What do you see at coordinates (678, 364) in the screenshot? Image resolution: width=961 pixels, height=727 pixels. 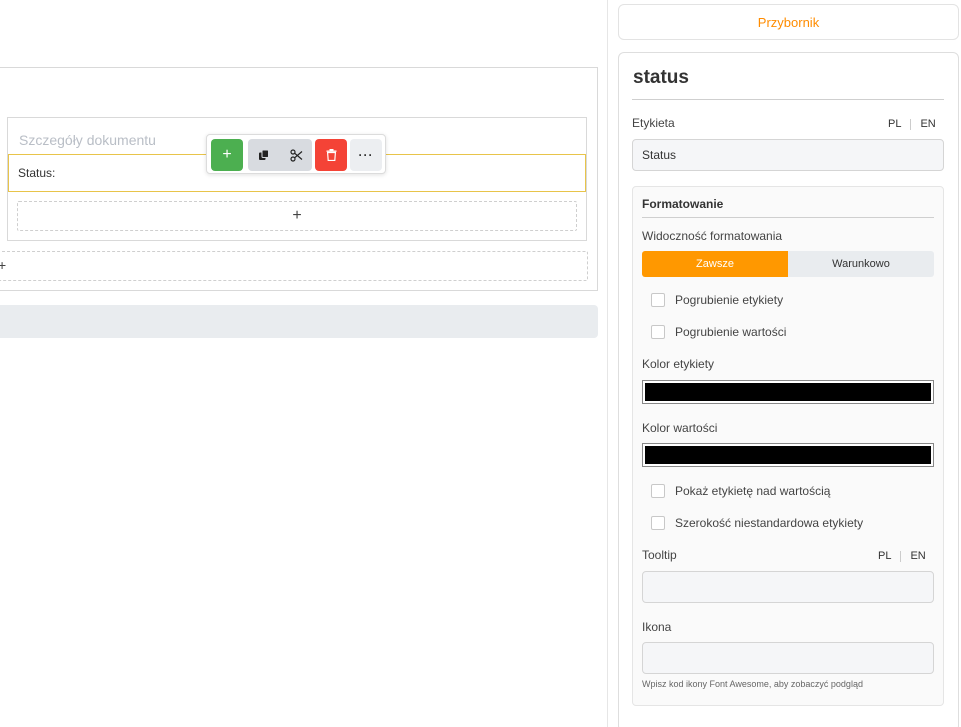 I see `label-color-label: Kolor etykiety` at bounding box center [678, 364].